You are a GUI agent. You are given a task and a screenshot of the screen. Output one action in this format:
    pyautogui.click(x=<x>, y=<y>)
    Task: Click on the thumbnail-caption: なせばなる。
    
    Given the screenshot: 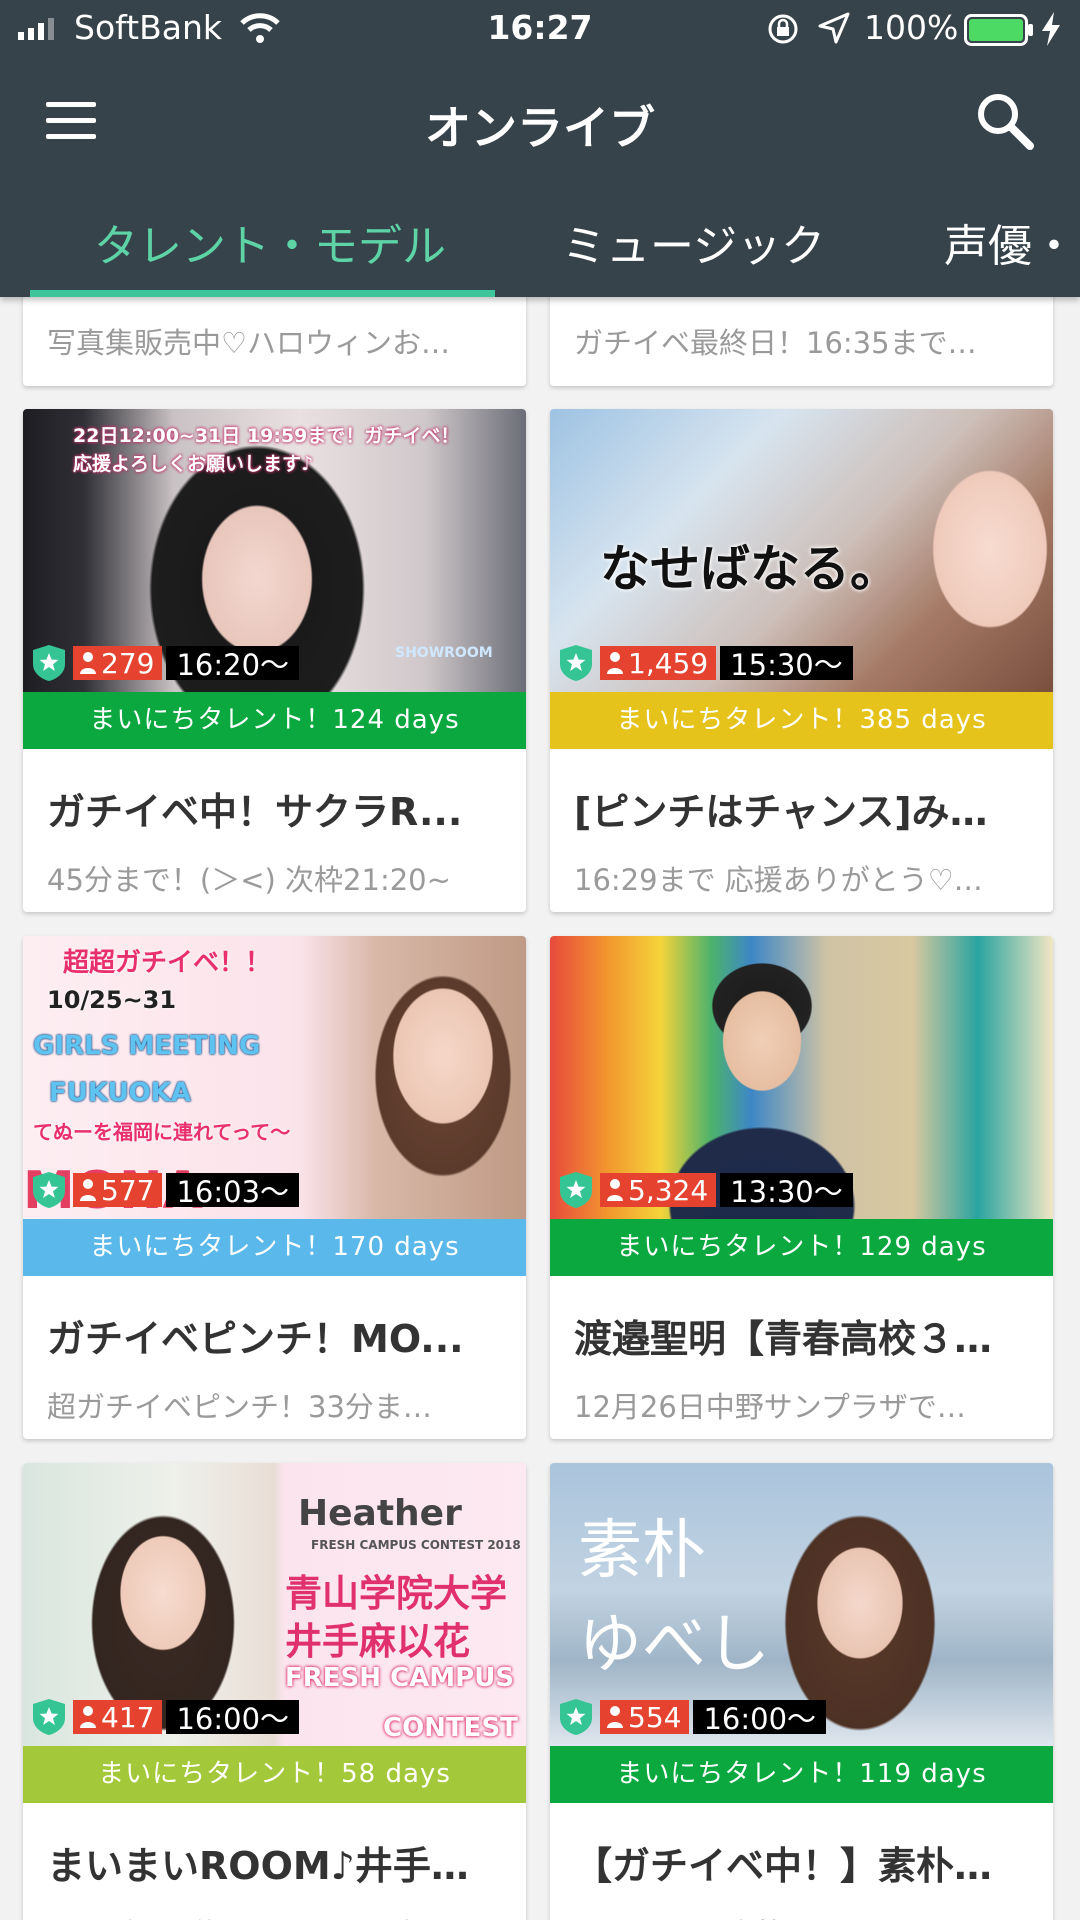 What is the action you would take?
    pyautogui.click(x=750, y=569)
    